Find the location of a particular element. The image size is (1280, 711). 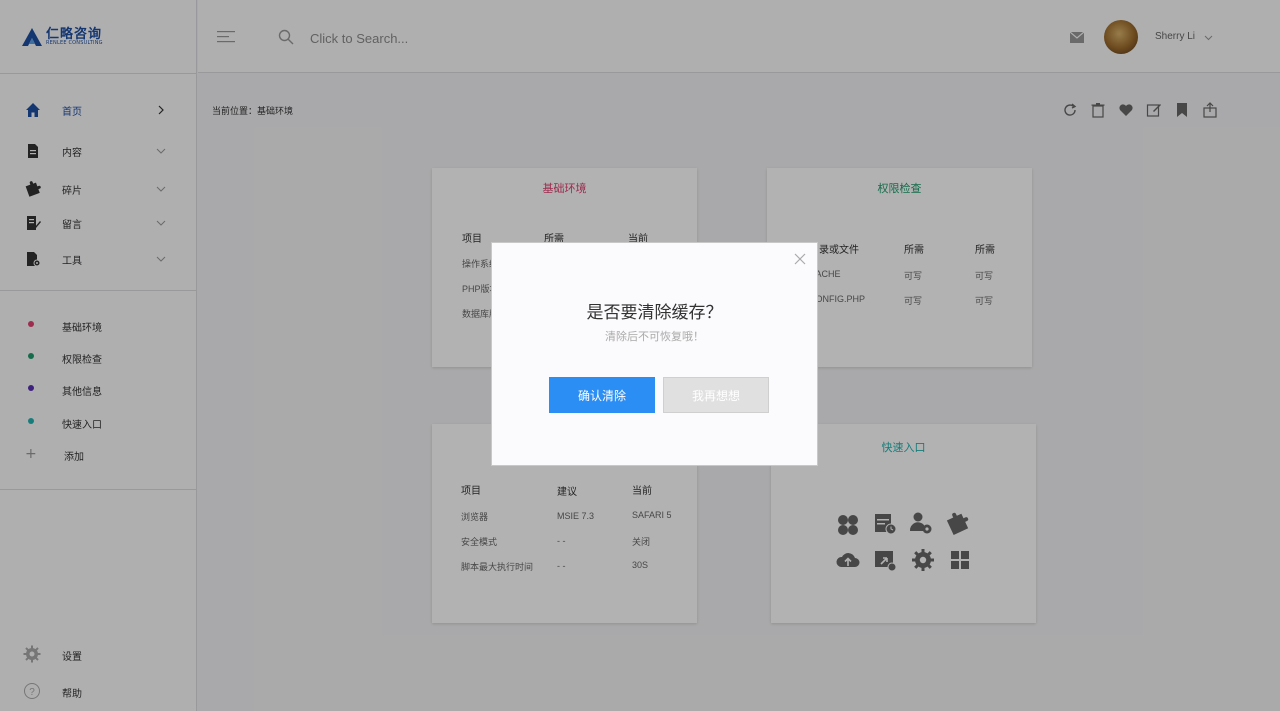

cancel-button: 我再想想 is located at coordinates (716, 395).